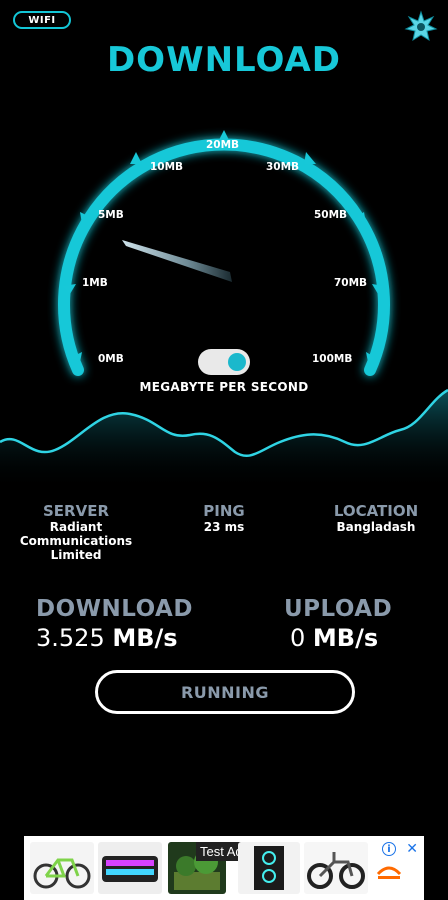  What do you see at coordinates (76, 541) in the screenshot?
I see `server-name-line2: Communications` at bounding box center [76, 541].